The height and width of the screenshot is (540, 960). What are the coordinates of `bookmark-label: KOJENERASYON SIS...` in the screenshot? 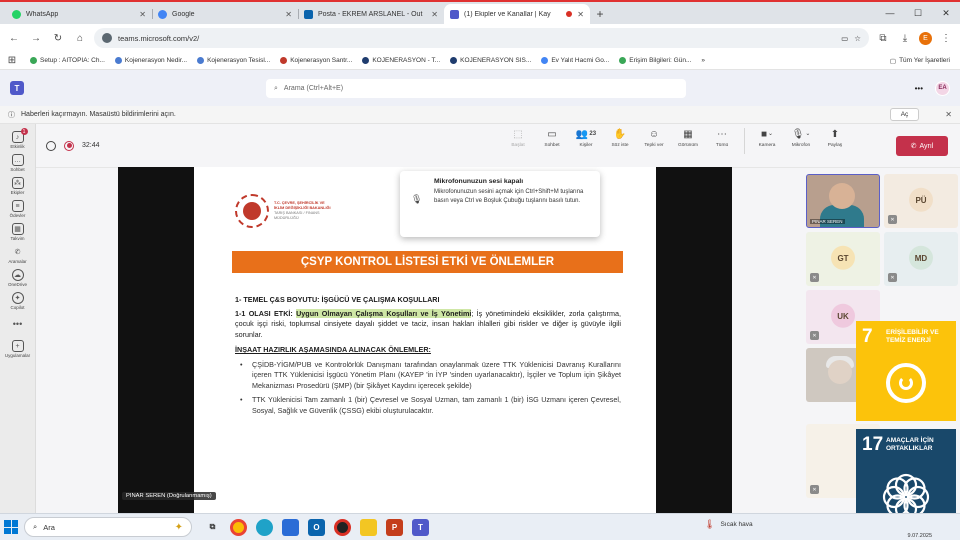 It's located at (496, 60).